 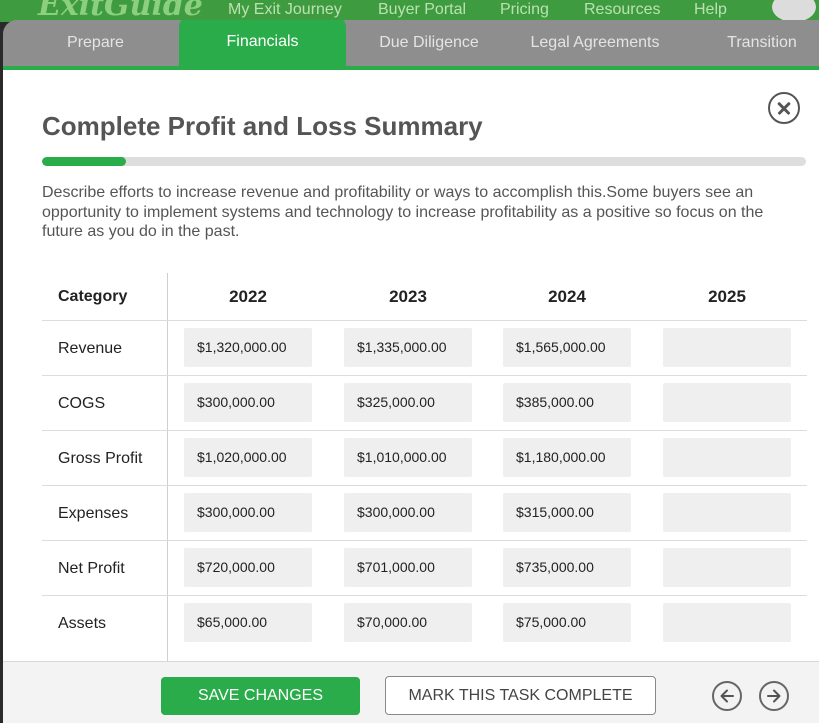 What do you see at coordinates (262, 126) in the screenshot?
I see `page-title: Complete Profit and Loss Summary` at bounding box center [262, 126].